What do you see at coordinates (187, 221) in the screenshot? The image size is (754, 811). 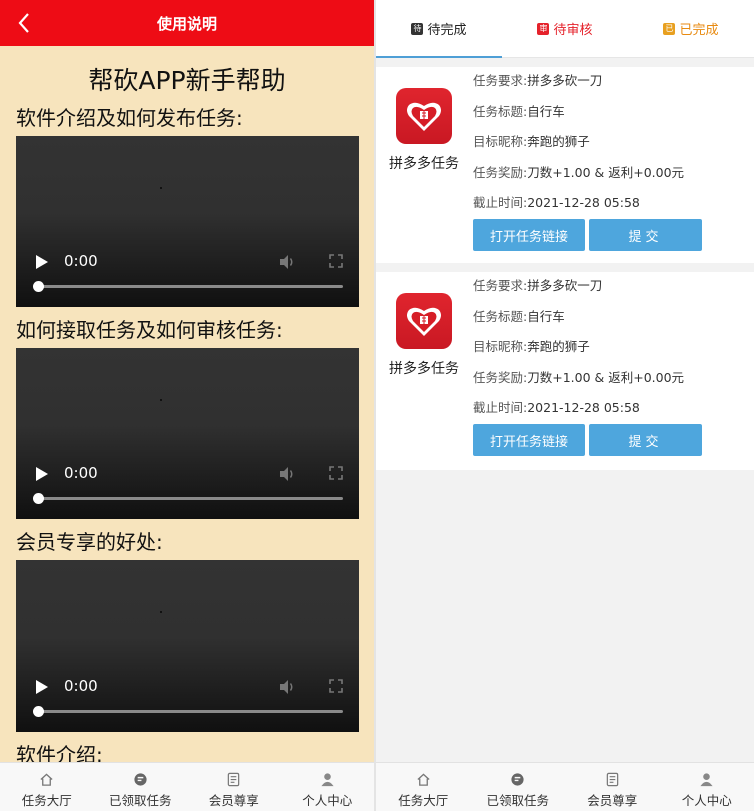 I see `video-player-intro: 0:00` at bounding box center [187, 221].